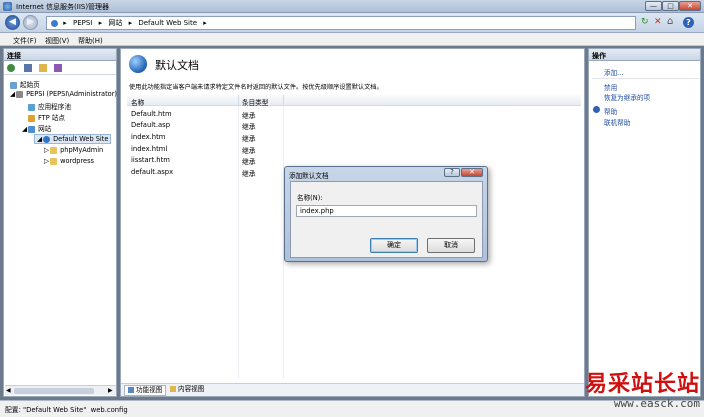  I want to click on tree-wordpress: ▷ wordpress, so click(69, 161).